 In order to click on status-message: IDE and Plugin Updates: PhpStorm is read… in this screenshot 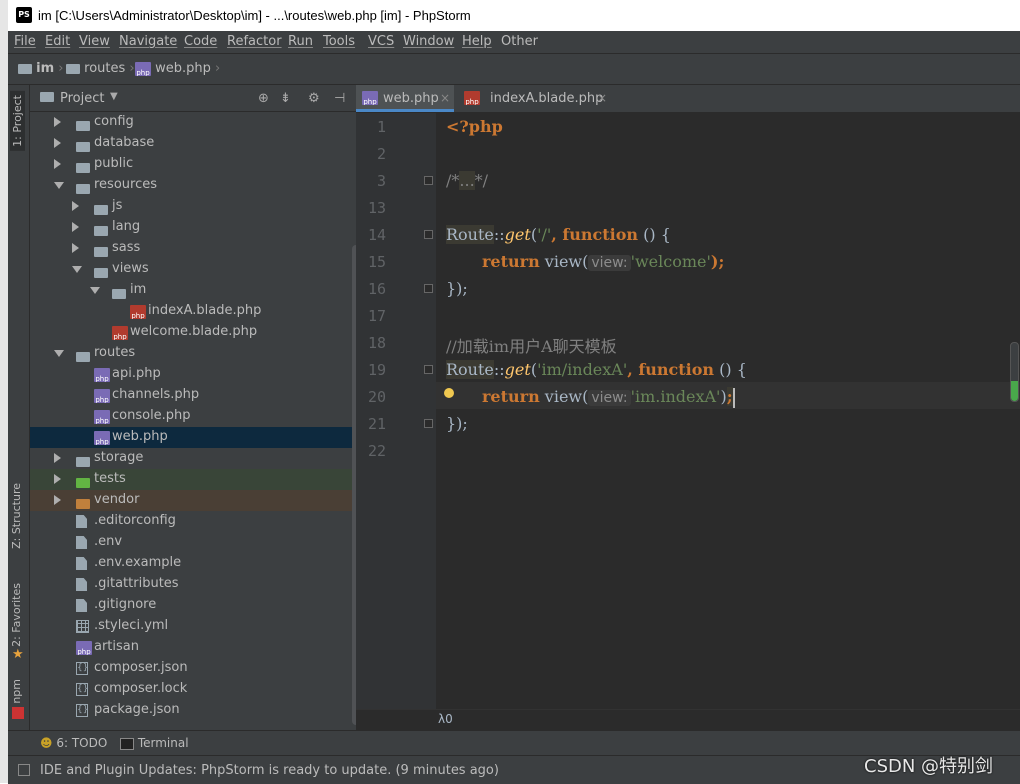, I will do `click(269, 770)`.